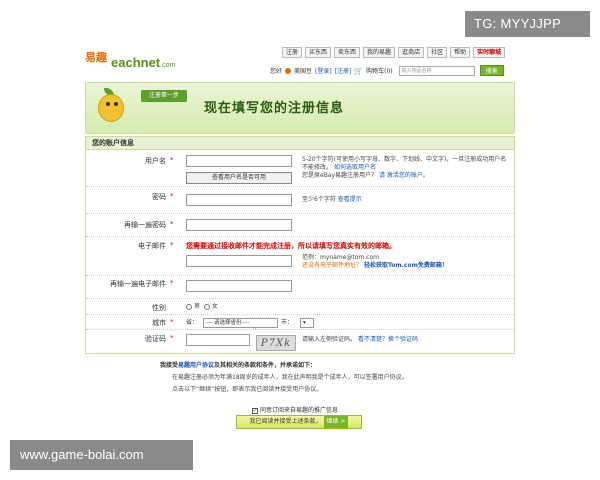  Describe the element at coordinates (218, 340) in the screenshot. I see `captcha-input` at that location.